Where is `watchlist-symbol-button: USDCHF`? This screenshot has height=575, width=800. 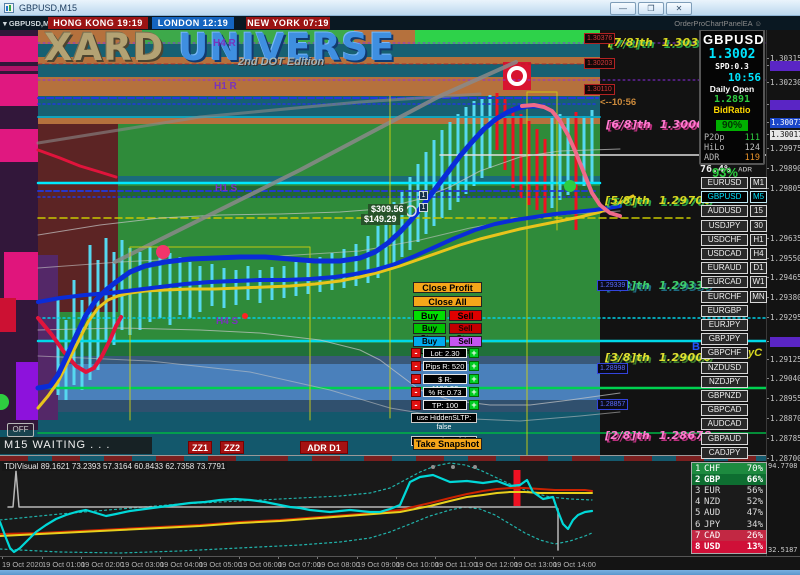 watchlist-symbol-button: USDCHF is located at coordinates (724, 239).